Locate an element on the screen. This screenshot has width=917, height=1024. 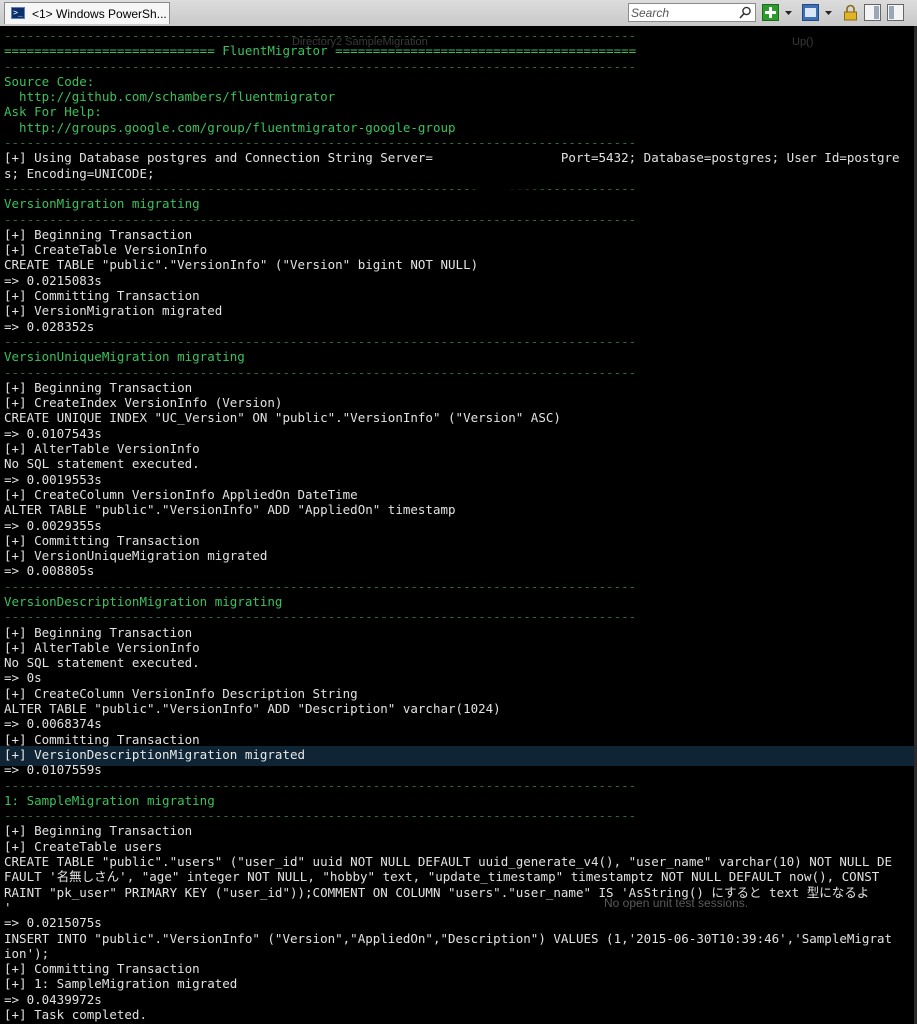
console-line: [+] VersionDescriptionMigration migrated is located at coordinates (155, 754).